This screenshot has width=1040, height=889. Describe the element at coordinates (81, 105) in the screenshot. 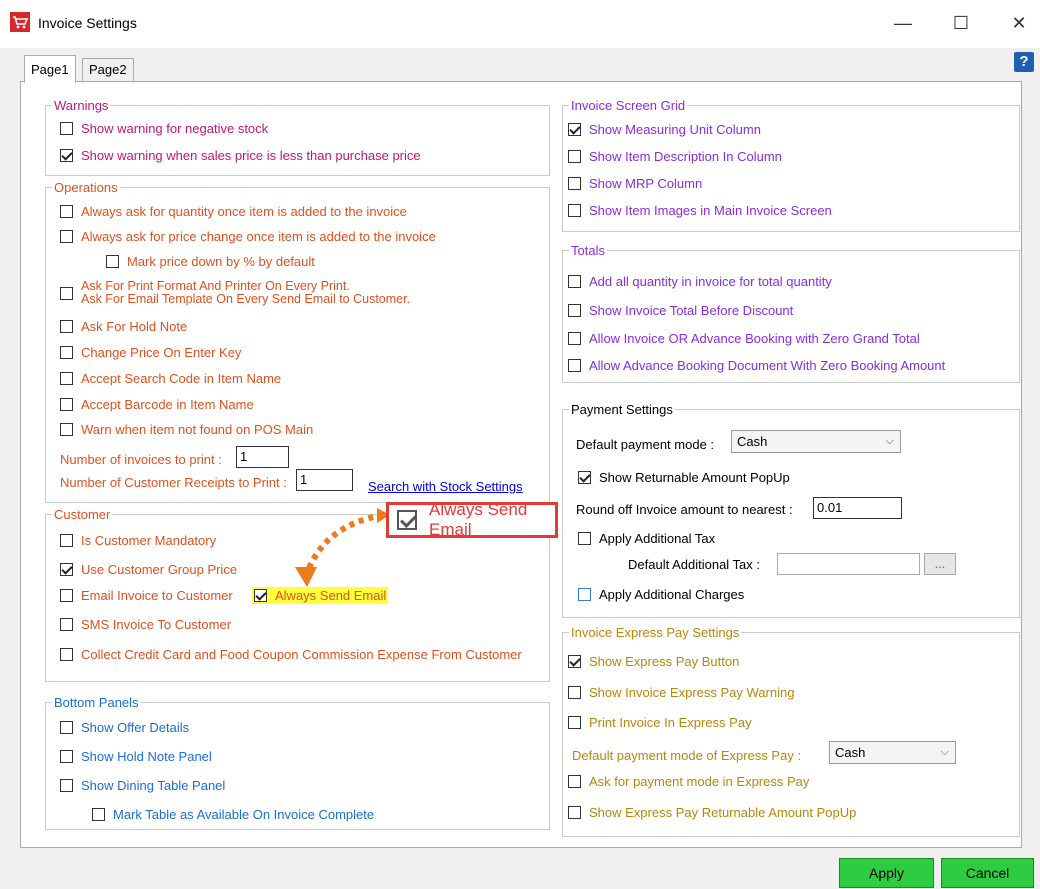

I see `warnings-legend: Warnings` at that location.